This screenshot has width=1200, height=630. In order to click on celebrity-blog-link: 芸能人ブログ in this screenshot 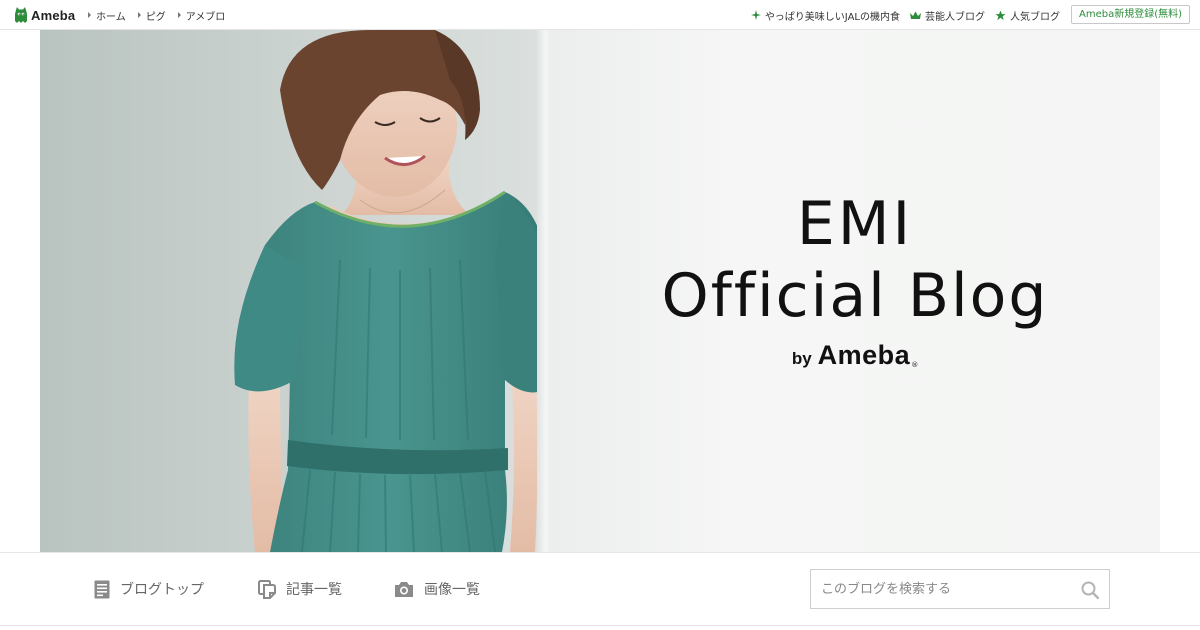, I will do `click(947, 15)`.